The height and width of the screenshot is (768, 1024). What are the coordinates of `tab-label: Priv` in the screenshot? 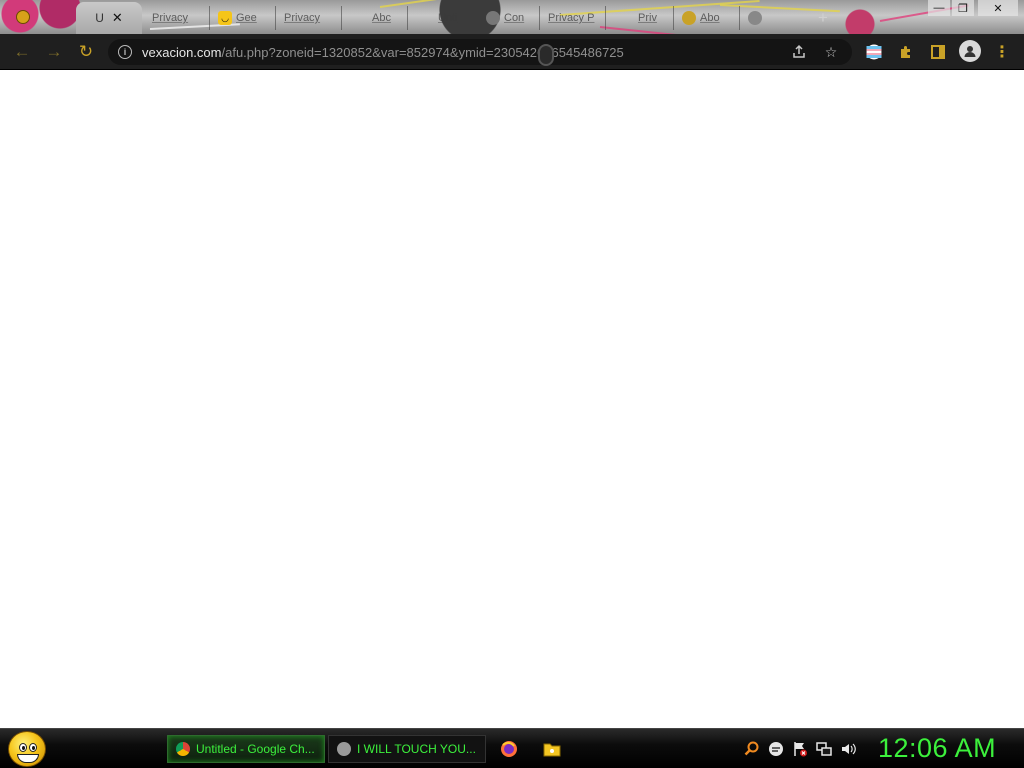 It's located at (647, 18).